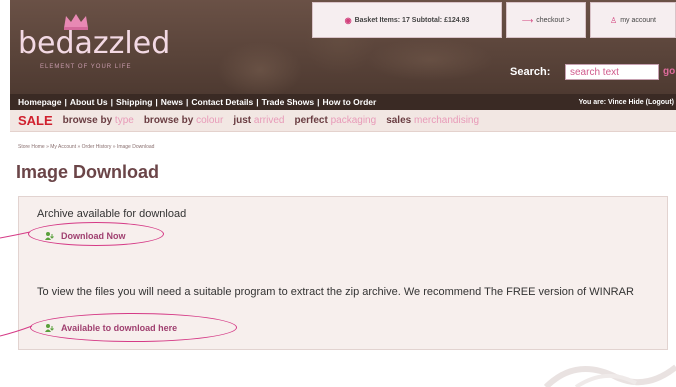  I want to click on decorative-swirl, so click(609, 375).